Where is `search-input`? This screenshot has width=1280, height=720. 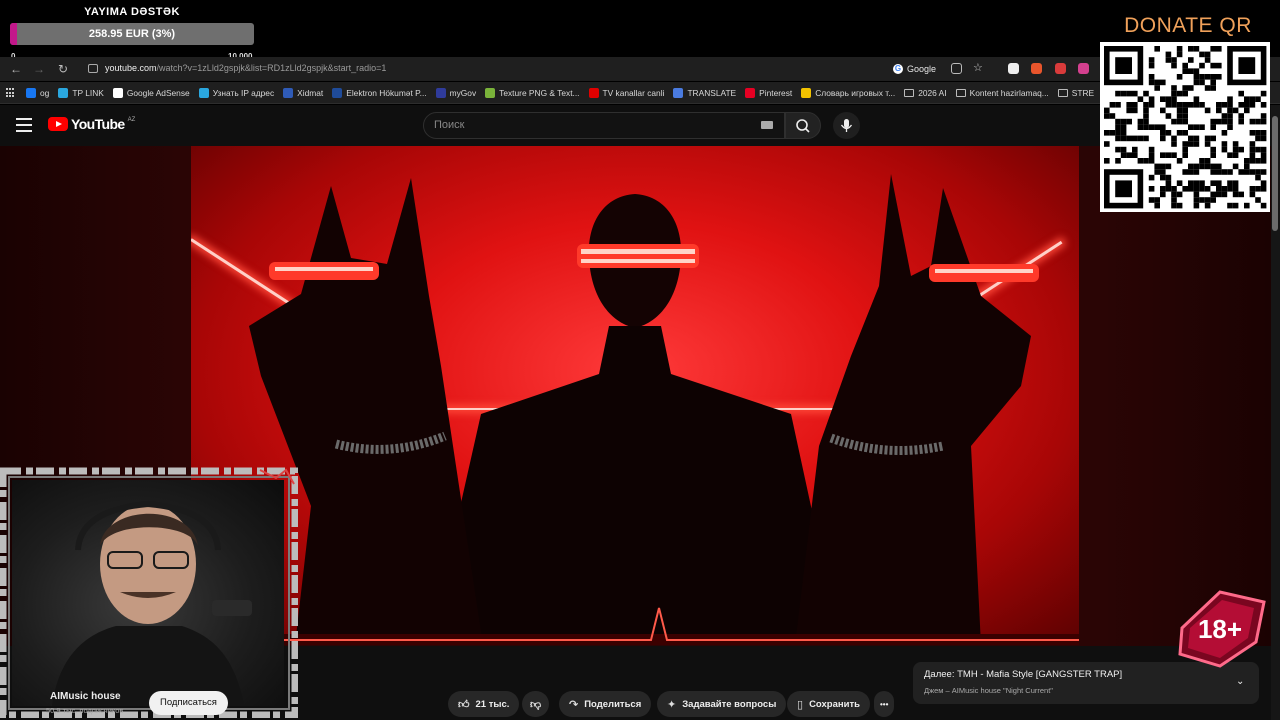 search-input is located at coordinates (604, 125).